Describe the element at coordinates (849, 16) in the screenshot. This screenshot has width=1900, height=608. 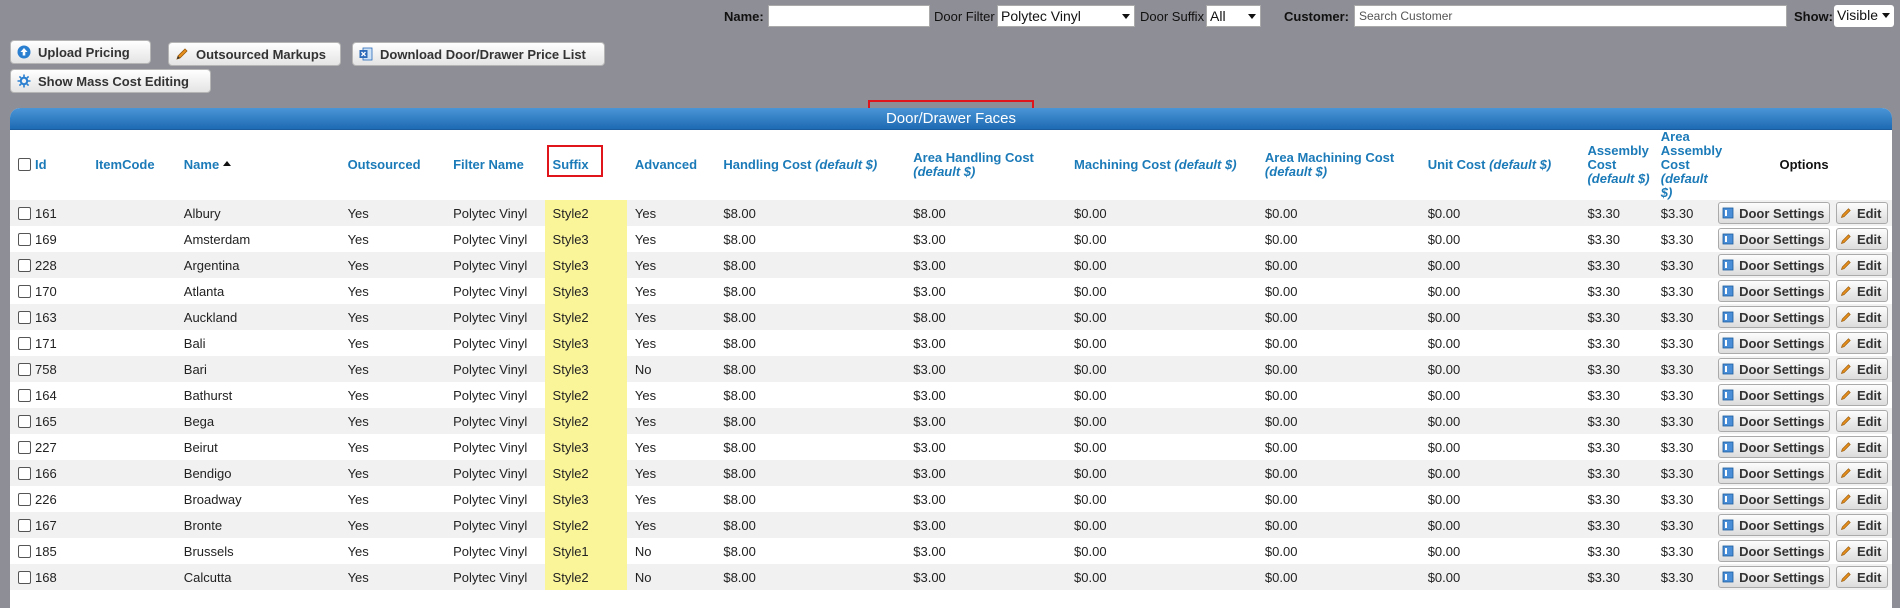
I see `name-filter-input` at that location.